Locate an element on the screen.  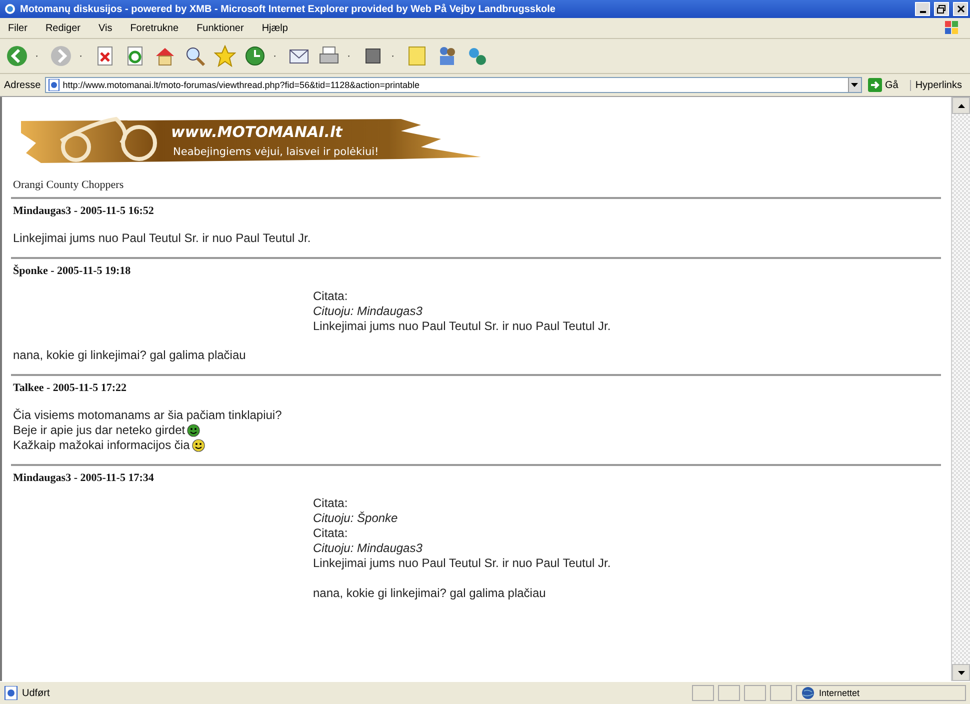
close-button is located at coordinates (960, 9).